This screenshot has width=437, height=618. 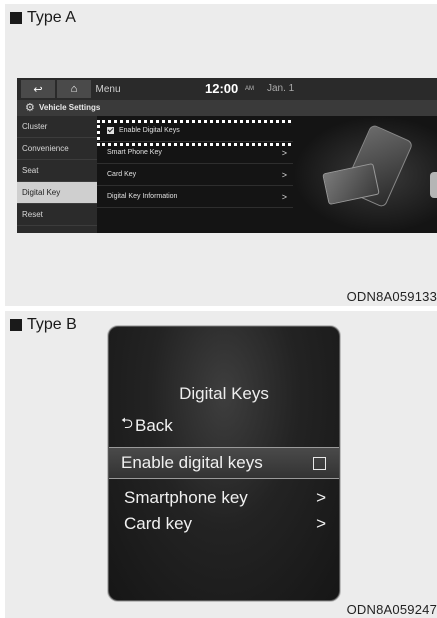 I want to click on enable-digital-keys-label: Enable digital keys, so click(x=192, y=462).